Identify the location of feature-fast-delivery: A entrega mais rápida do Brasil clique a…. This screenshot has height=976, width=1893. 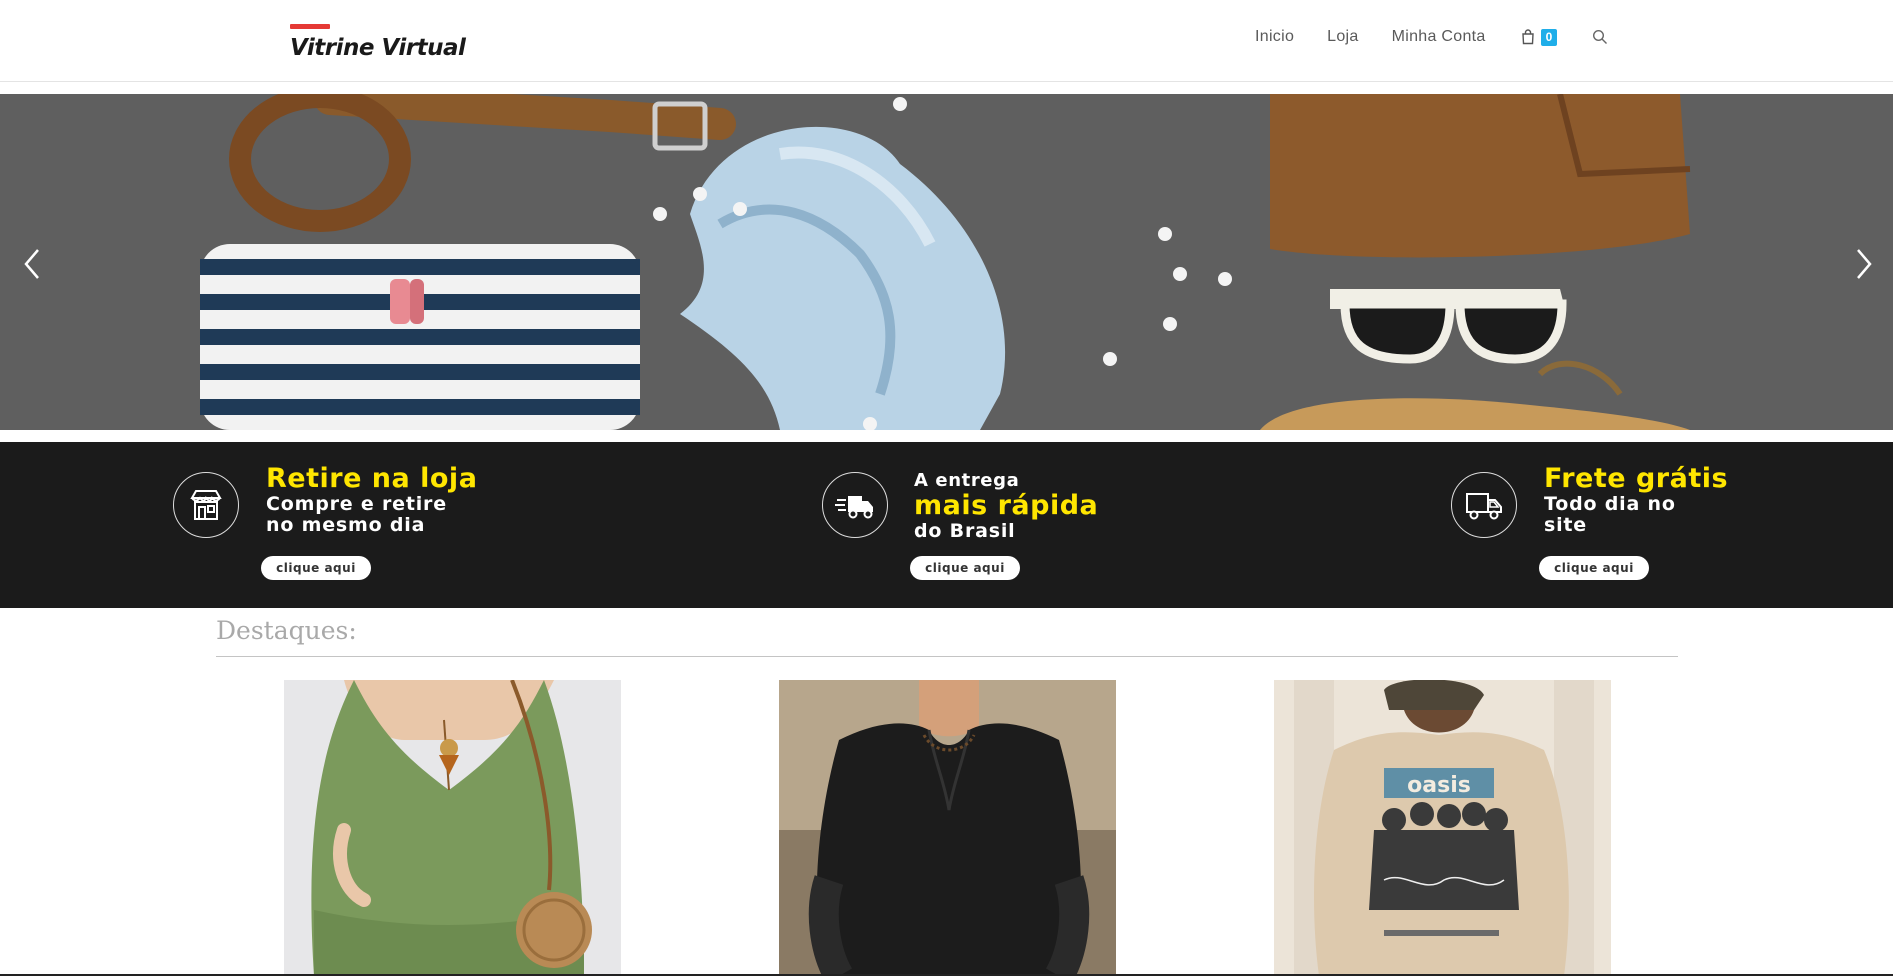
(1032, 525).